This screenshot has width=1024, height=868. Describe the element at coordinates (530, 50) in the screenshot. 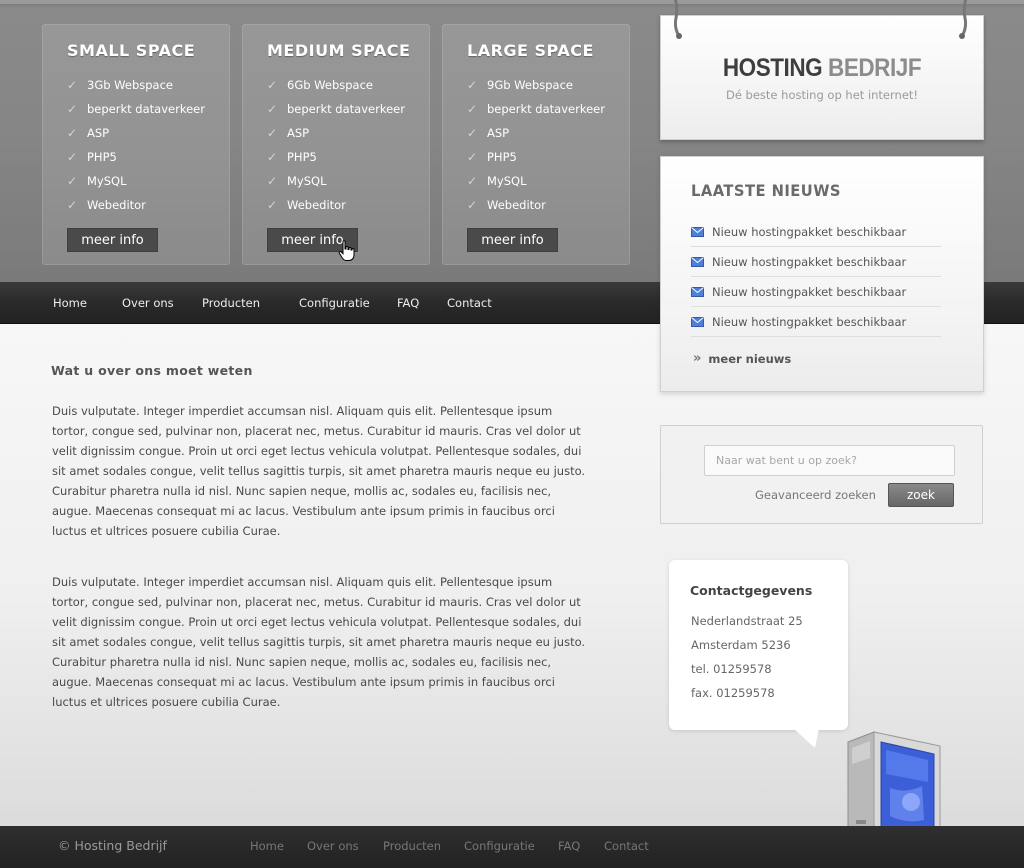

I see `package-title: LARGE SPACE` at that location.